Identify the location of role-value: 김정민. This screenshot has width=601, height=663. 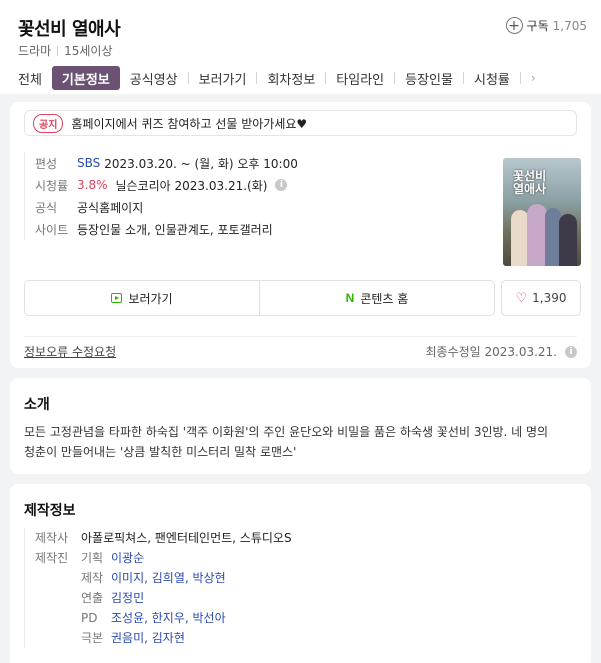
(127, 598).